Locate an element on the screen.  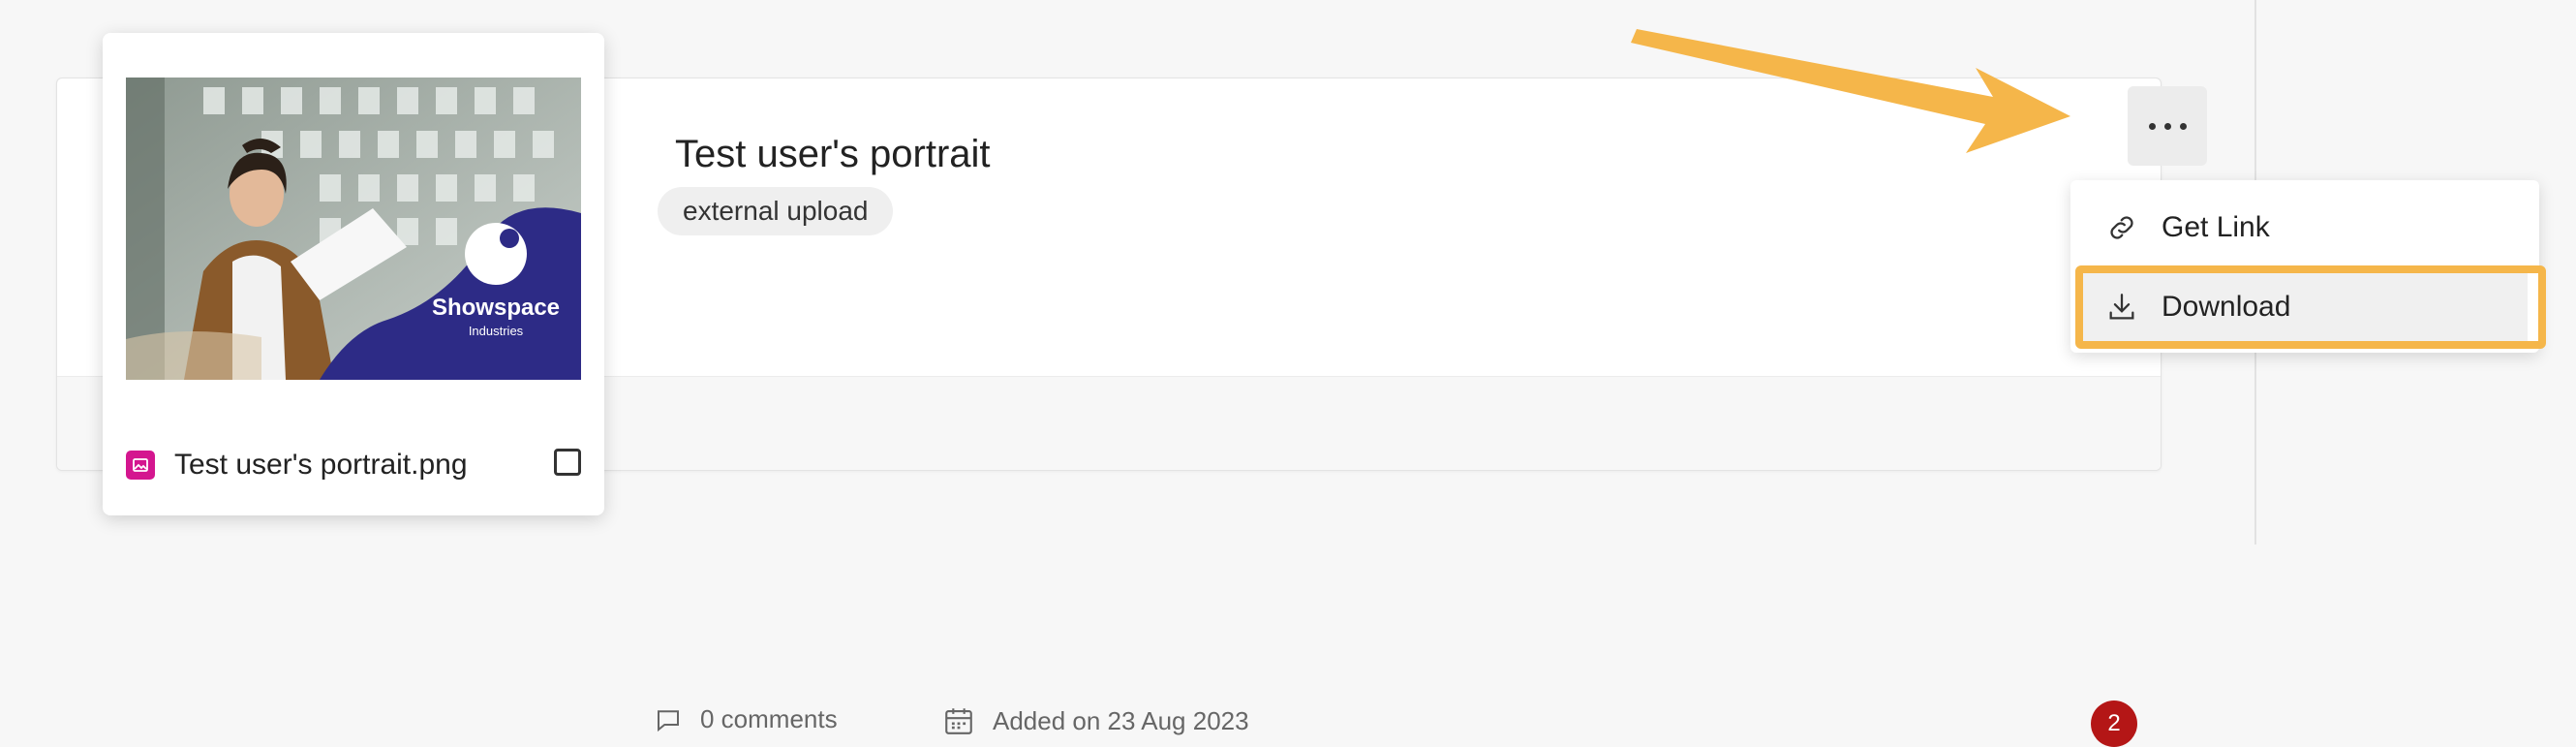
added-date: Added on 23 Aug 2023 is located at coordinates (1121, 720).